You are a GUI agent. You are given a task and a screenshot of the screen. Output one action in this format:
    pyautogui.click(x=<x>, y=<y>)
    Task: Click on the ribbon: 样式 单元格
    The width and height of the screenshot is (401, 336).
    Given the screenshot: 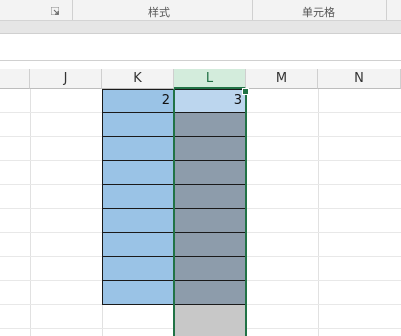 What is the action you would take?
    pyautogui.click(x=200, y=10)
    